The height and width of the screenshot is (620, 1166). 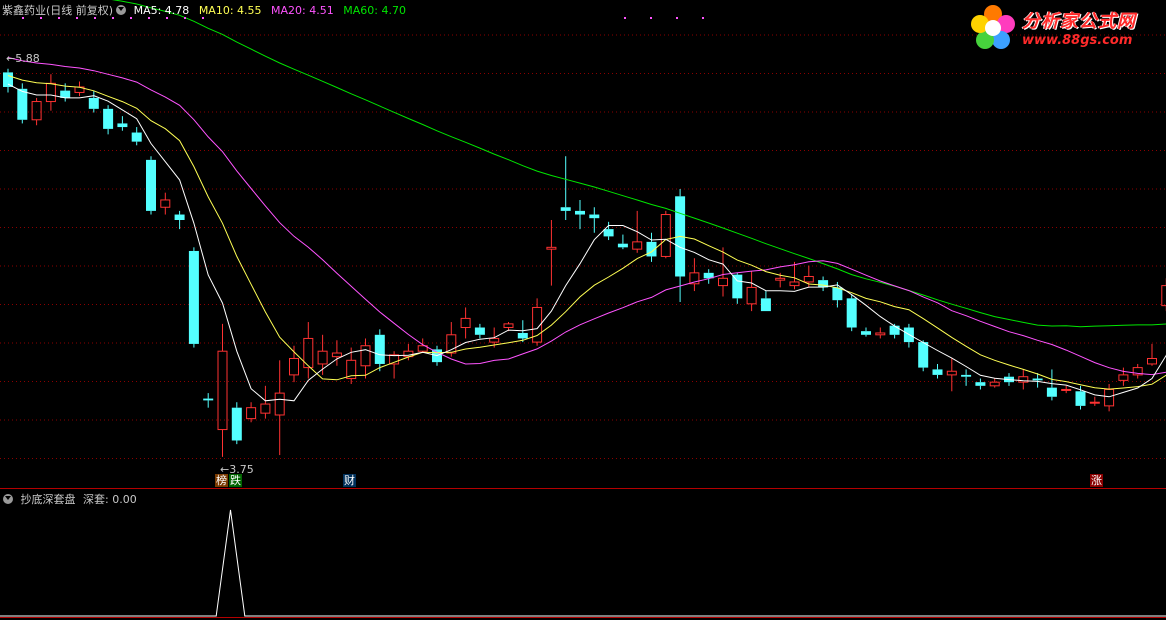 What do you see at coordinates (23, 58) in the screenshot?
I see `high-annotation: ←5.88` at bounding box center [23, 58].